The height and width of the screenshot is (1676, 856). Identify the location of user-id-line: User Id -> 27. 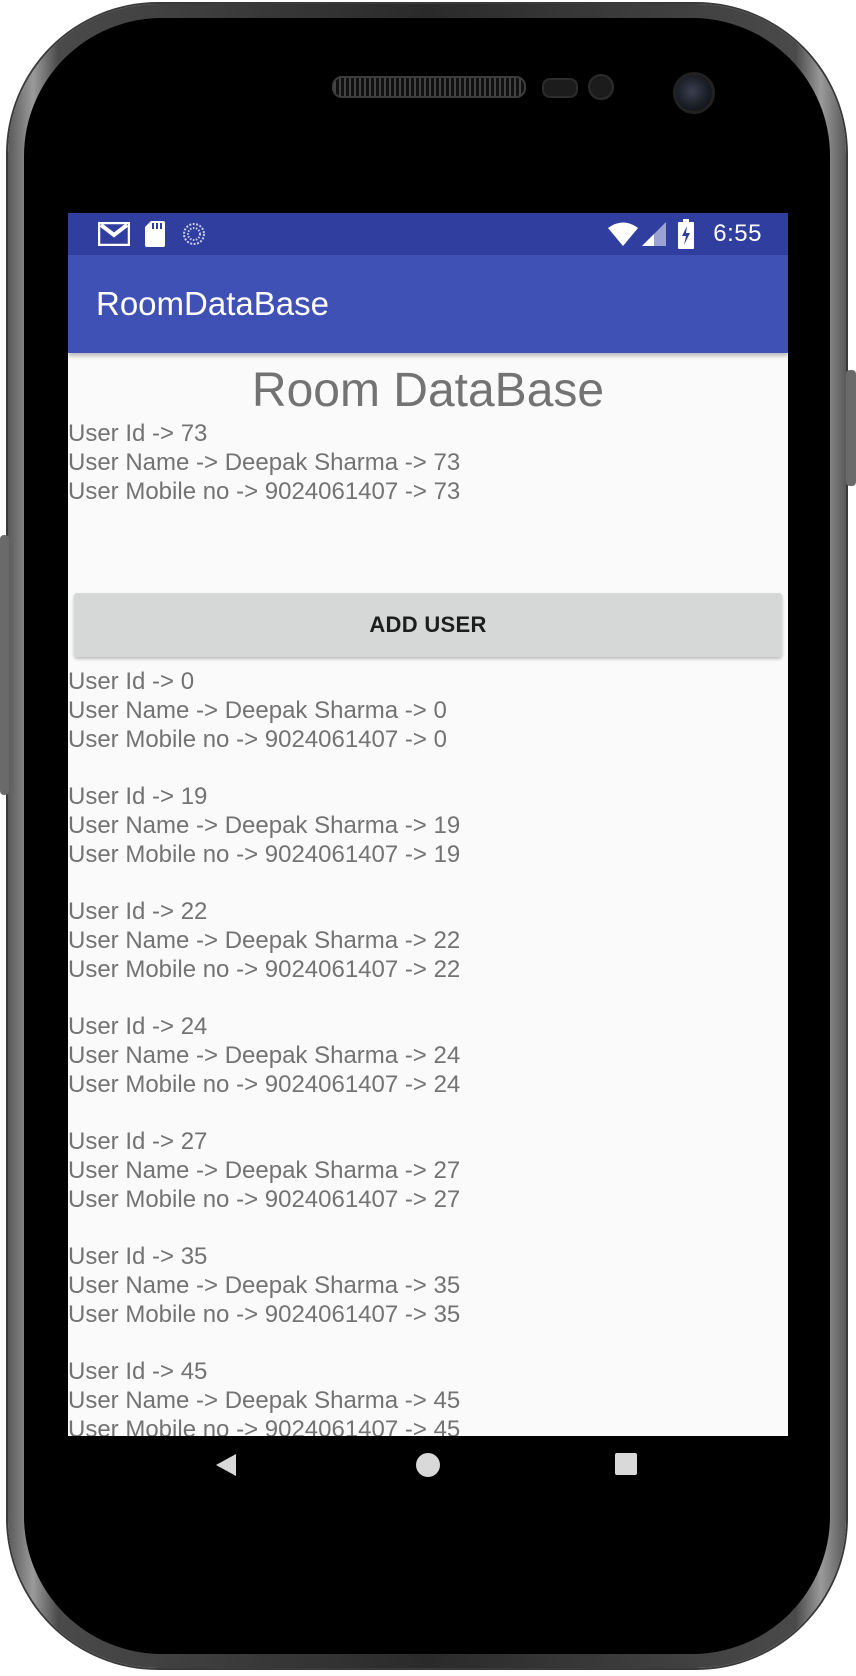
(138, 1141).